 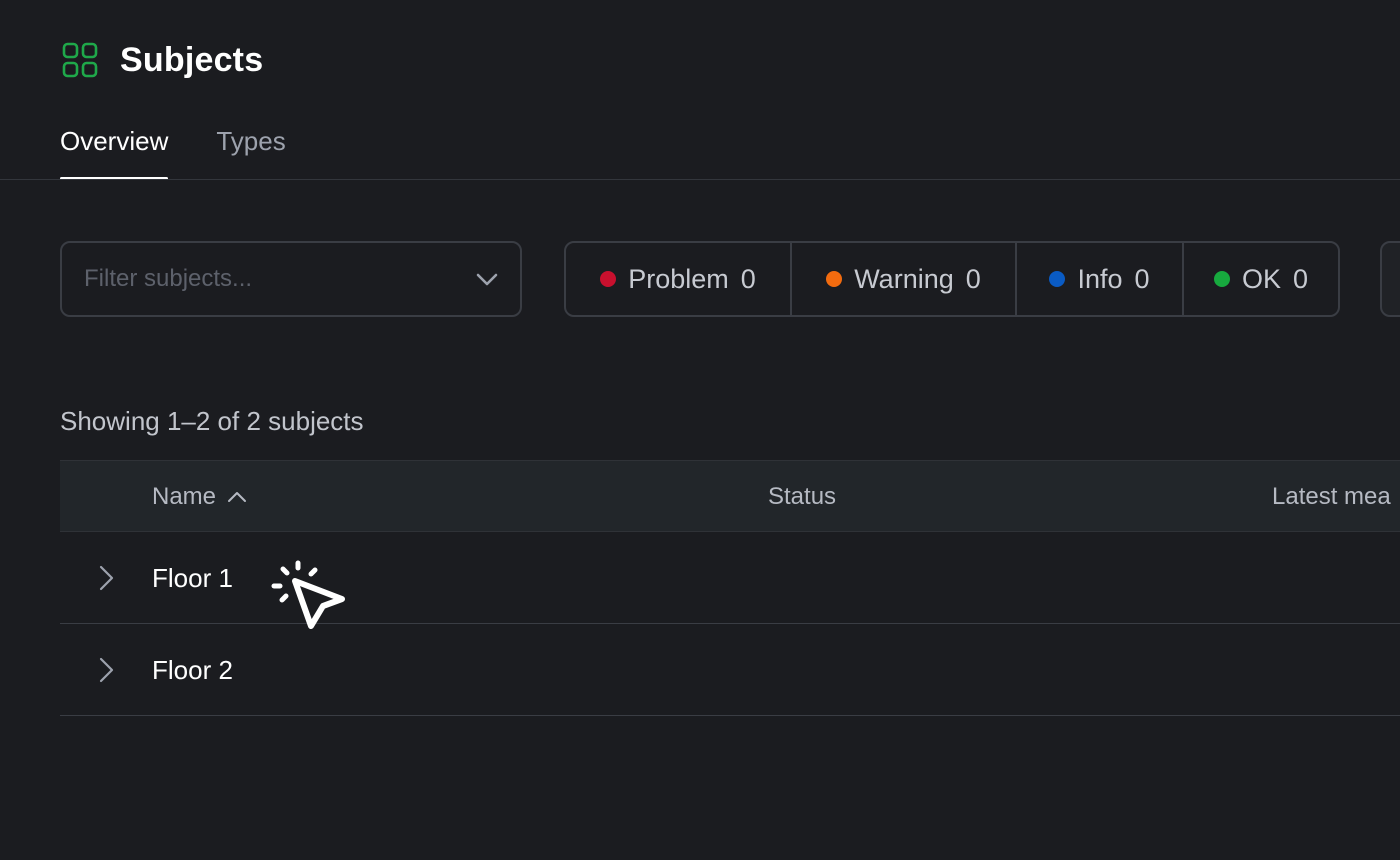 I want to click on ok-dot-icon, so click(x=1221, y=279).